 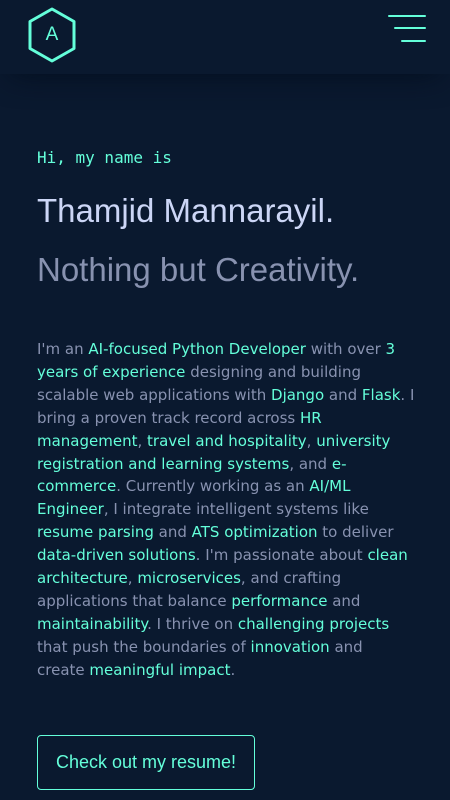 I want to click on menu-line-middle, so click(x=410, y=28).